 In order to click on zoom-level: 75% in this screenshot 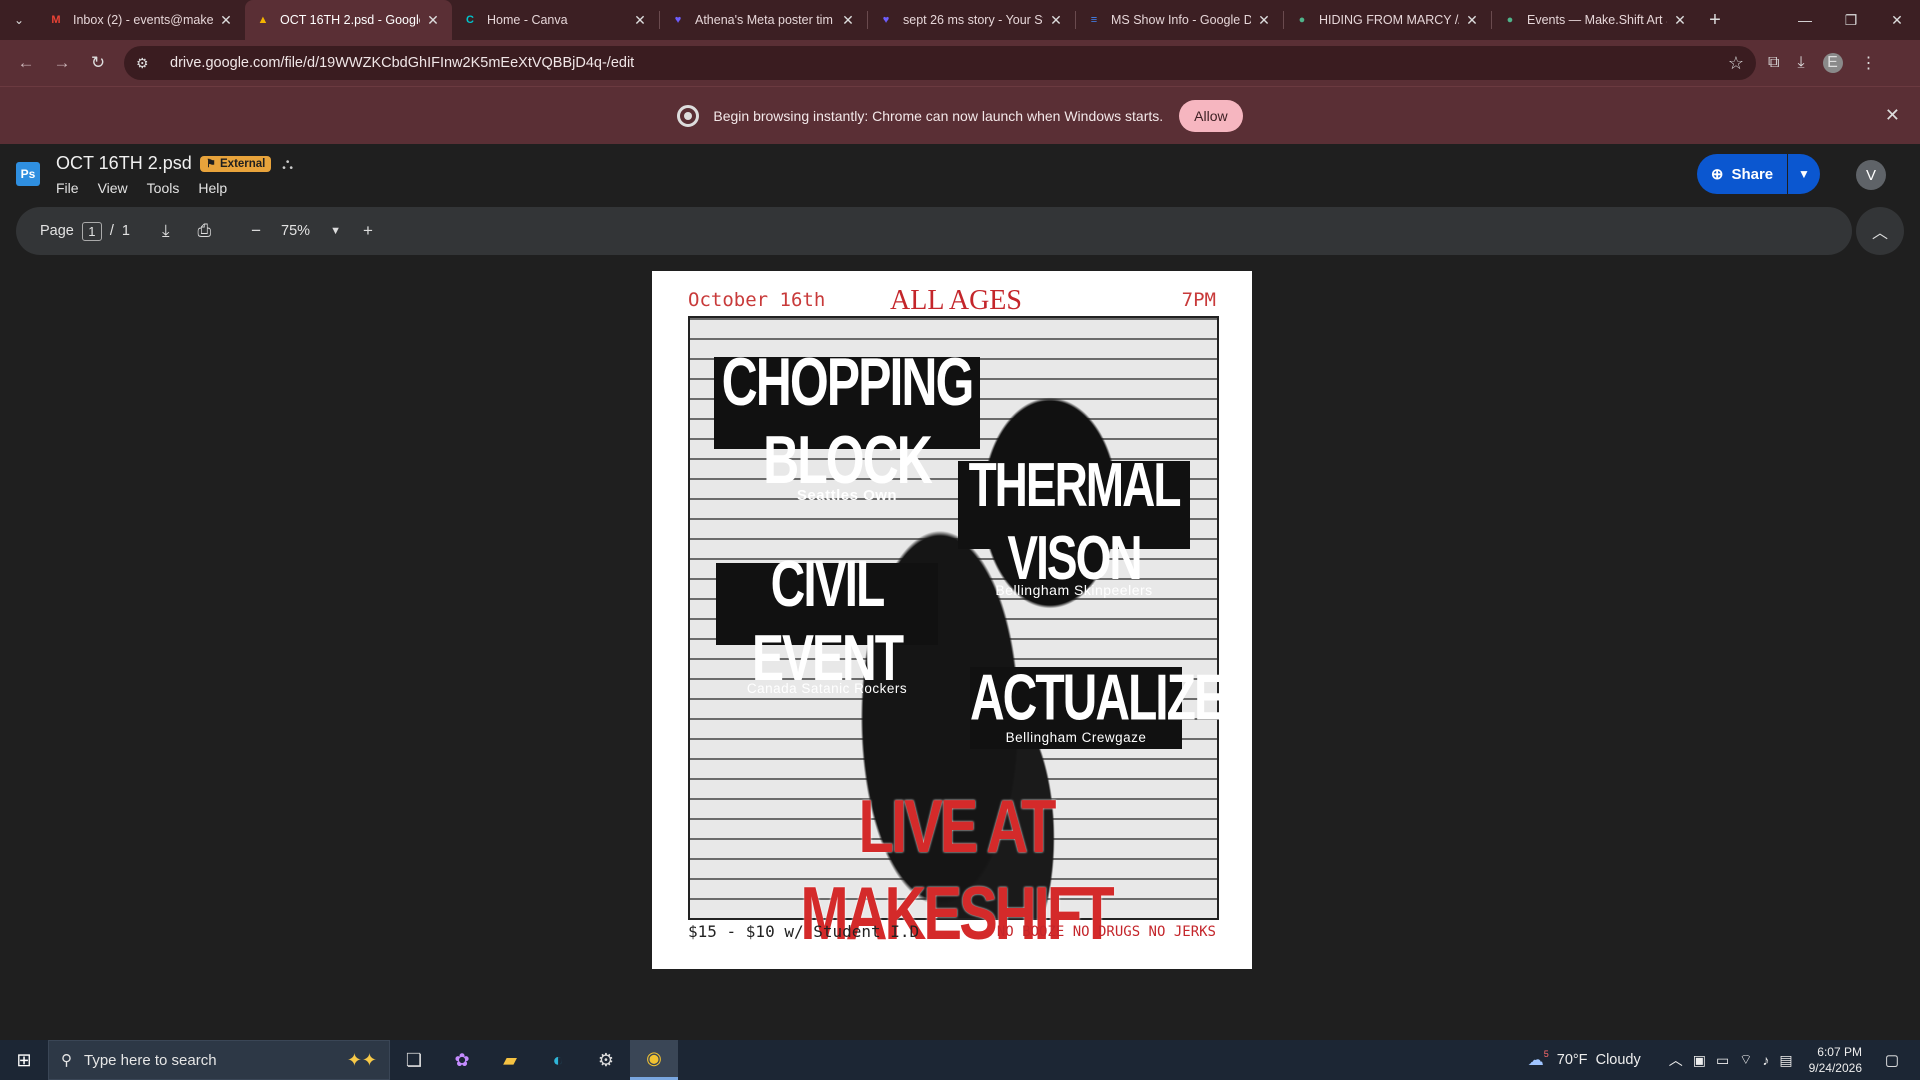, I will do `click(295, 231)`.